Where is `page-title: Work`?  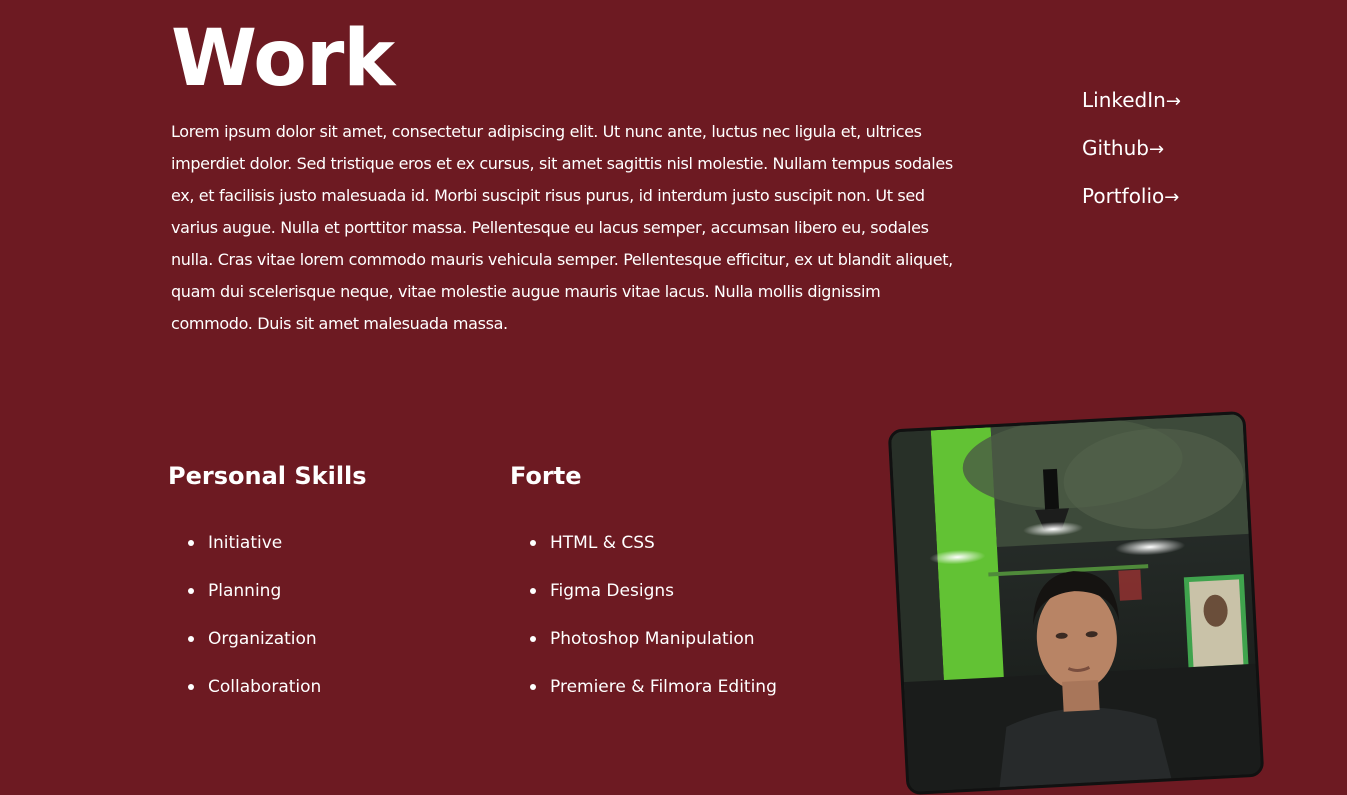
page-title: Work is located at coordinates (283, 59).